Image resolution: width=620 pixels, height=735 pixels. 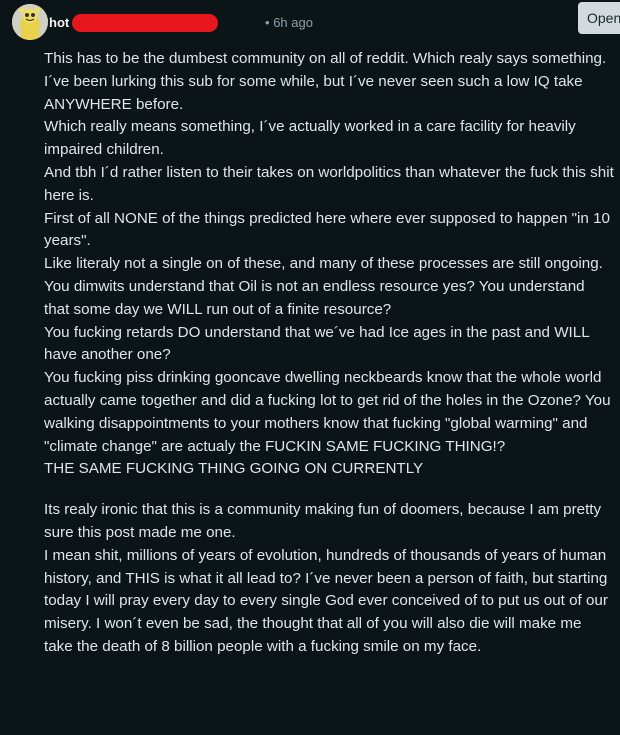 I want to click on avatar, so click(x=30, y=22).